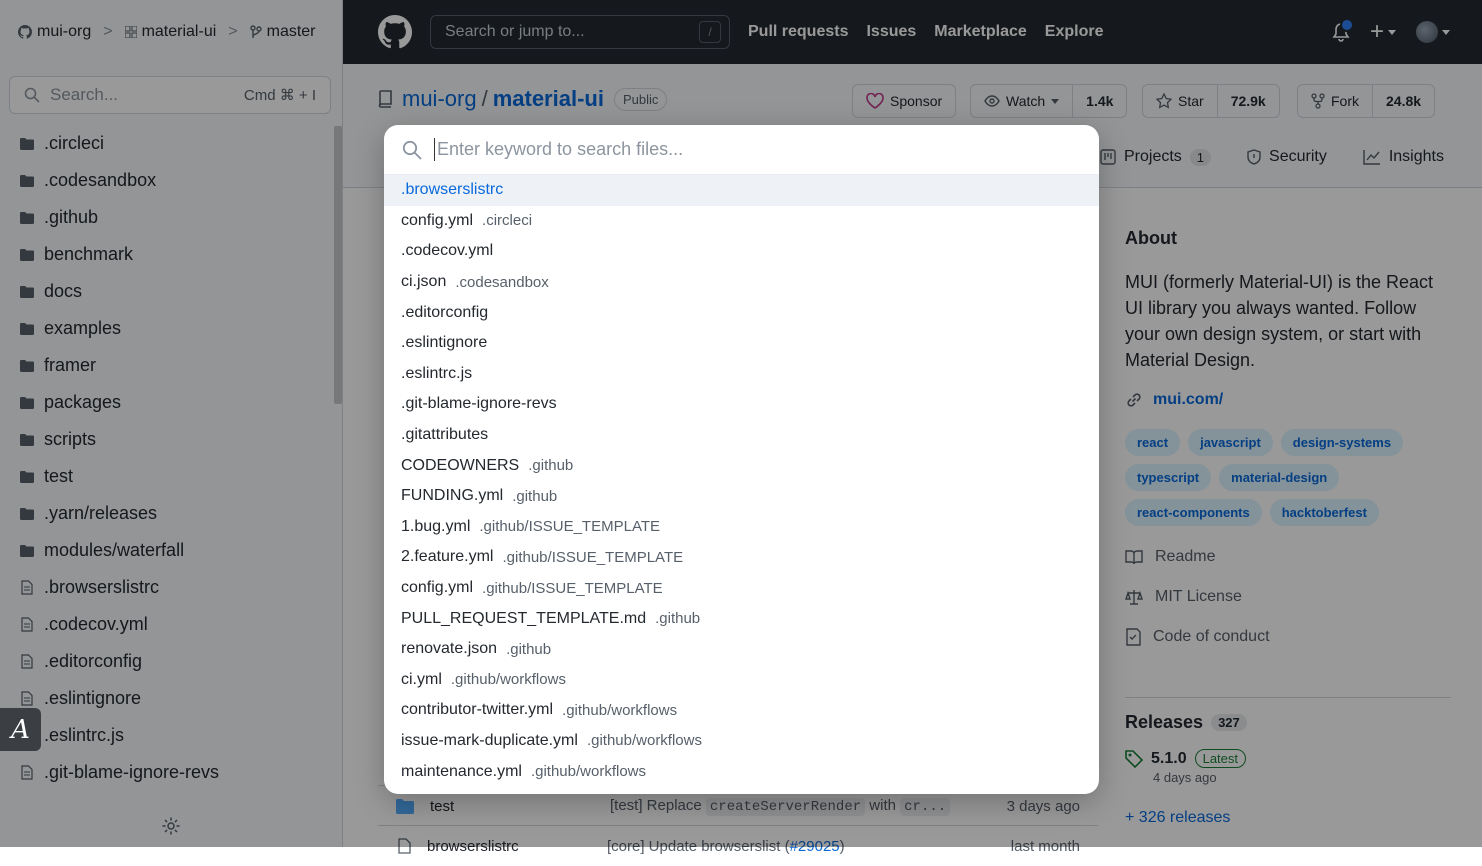  I want to click on result-file-name: FUNDING.yml, so click(452, 496).